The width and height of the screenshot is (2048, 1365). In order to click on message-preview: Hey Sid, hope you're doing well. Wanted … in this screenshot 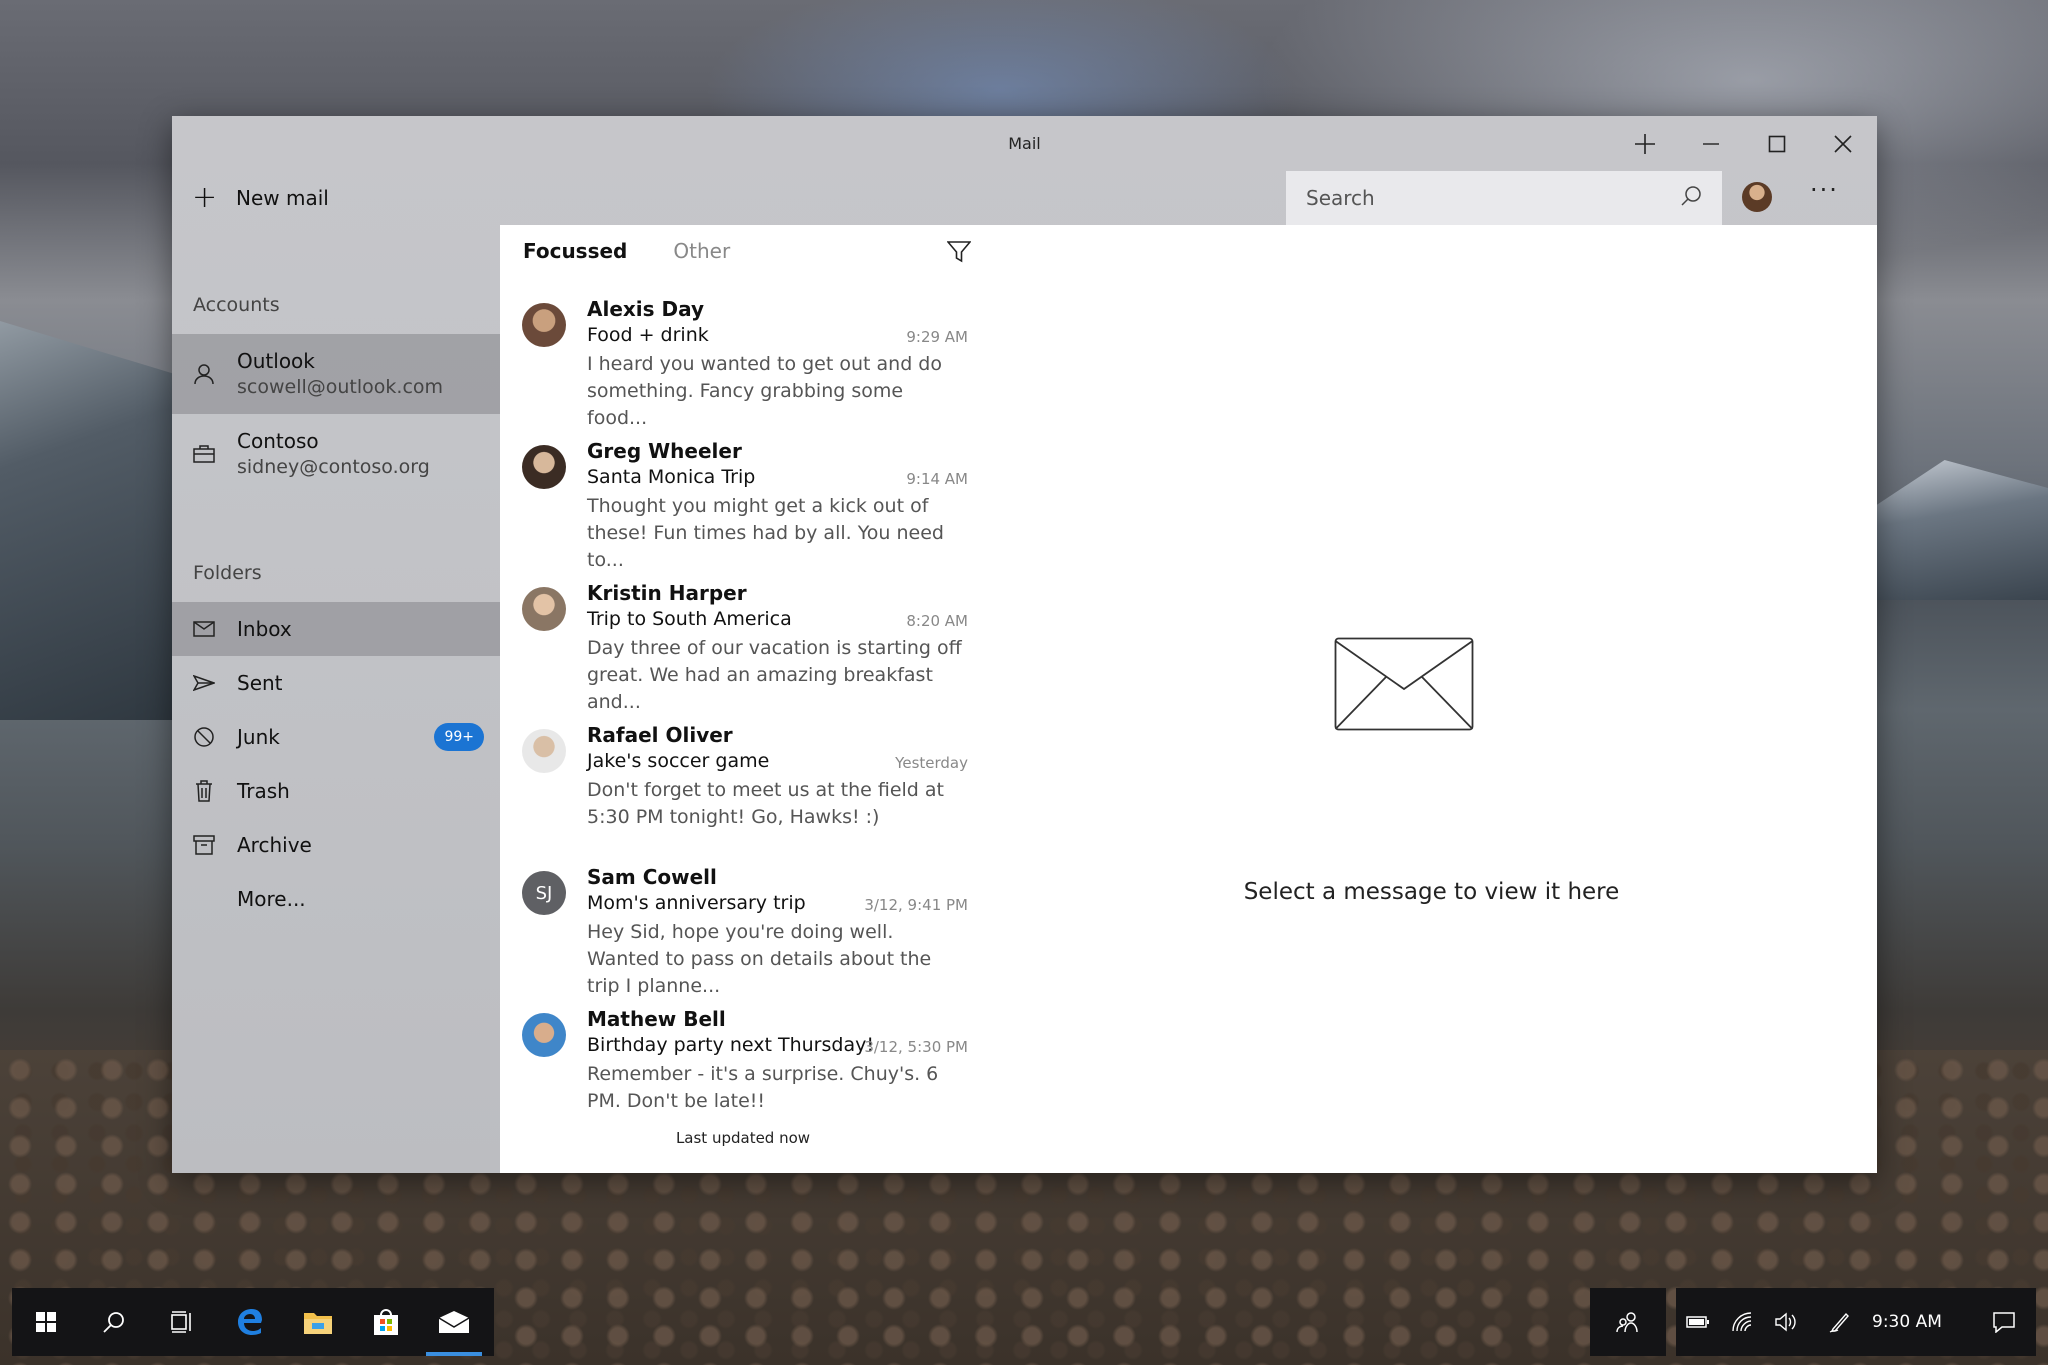, I will do `click(759, 959)`.